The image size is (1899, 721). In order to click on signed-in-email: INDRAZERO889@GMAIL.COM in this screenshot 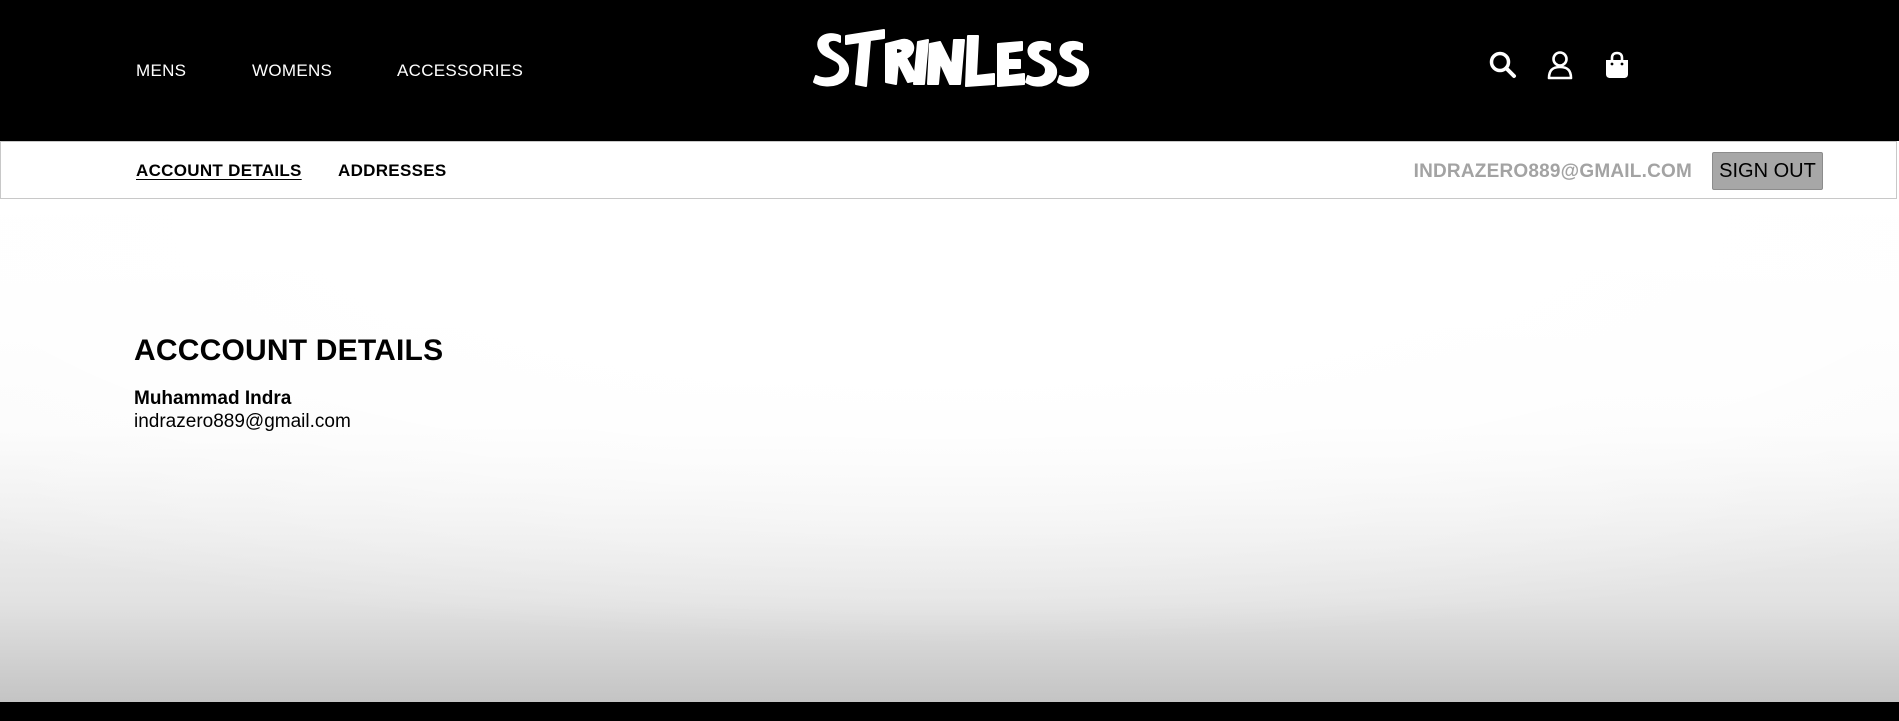, I will do `click(1552, 171)`.